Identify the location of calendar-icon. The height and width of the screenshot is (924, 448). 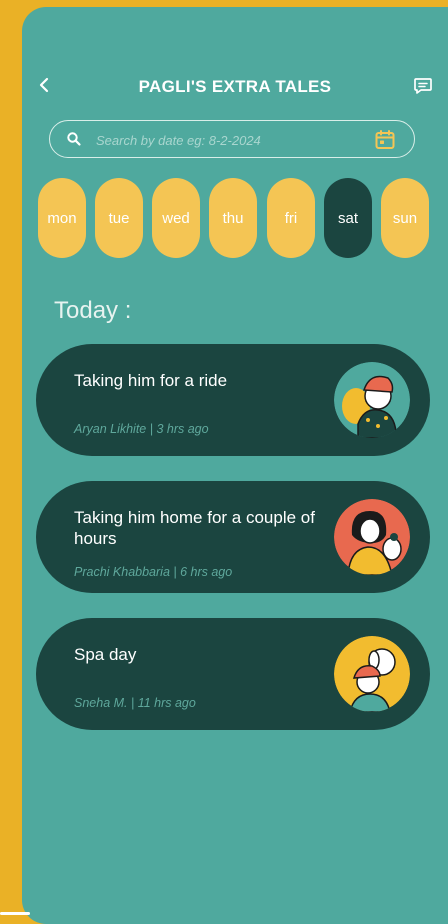
(385, 140).